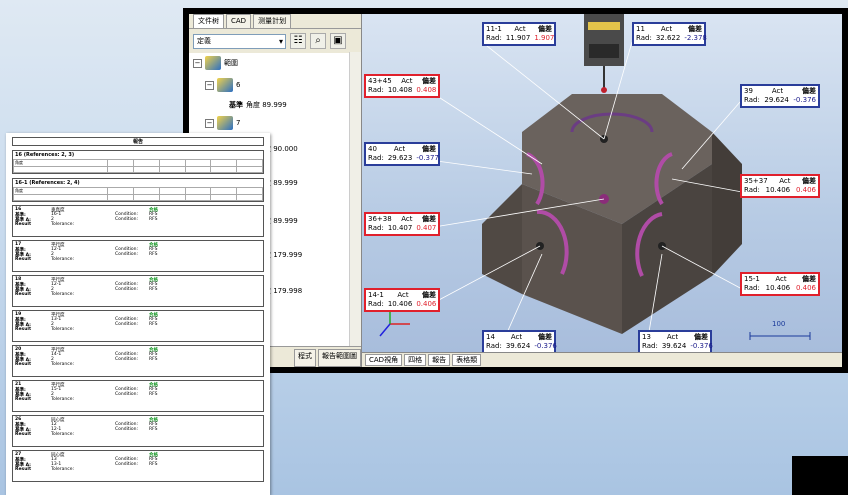  What do you see at coordinates (779, 324) in the screenshot?
I see `scale-value: 100` at bounding box center [779, 324].